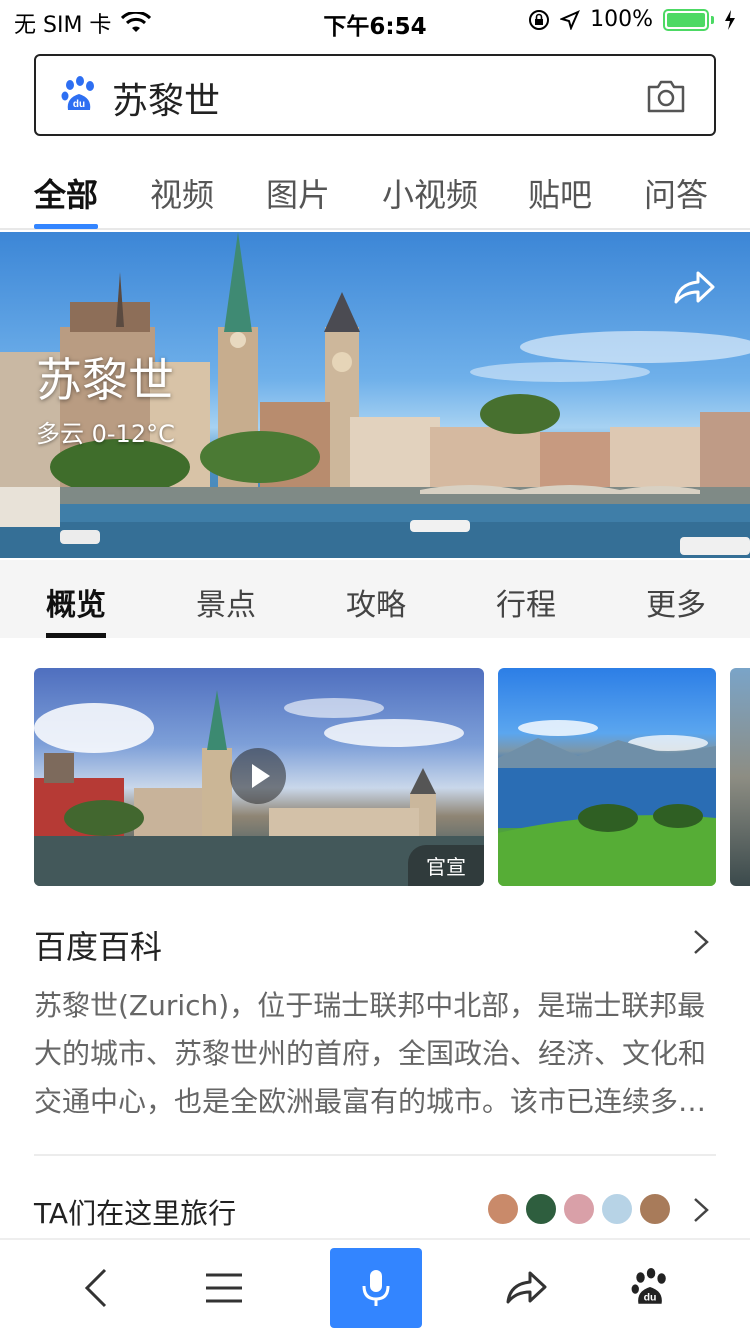  I want to click on battery-percent: 100%, so click(621, 19).